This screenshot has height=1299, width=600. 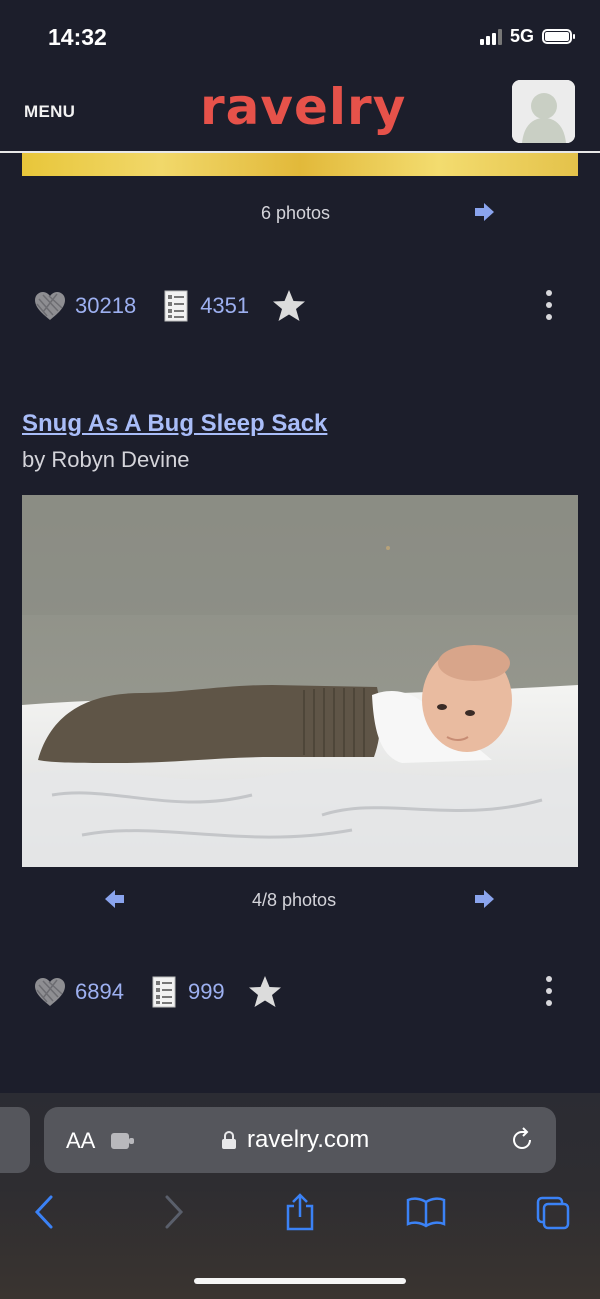 I want to click on status-icons: 5G, so click(x=527, y=36).